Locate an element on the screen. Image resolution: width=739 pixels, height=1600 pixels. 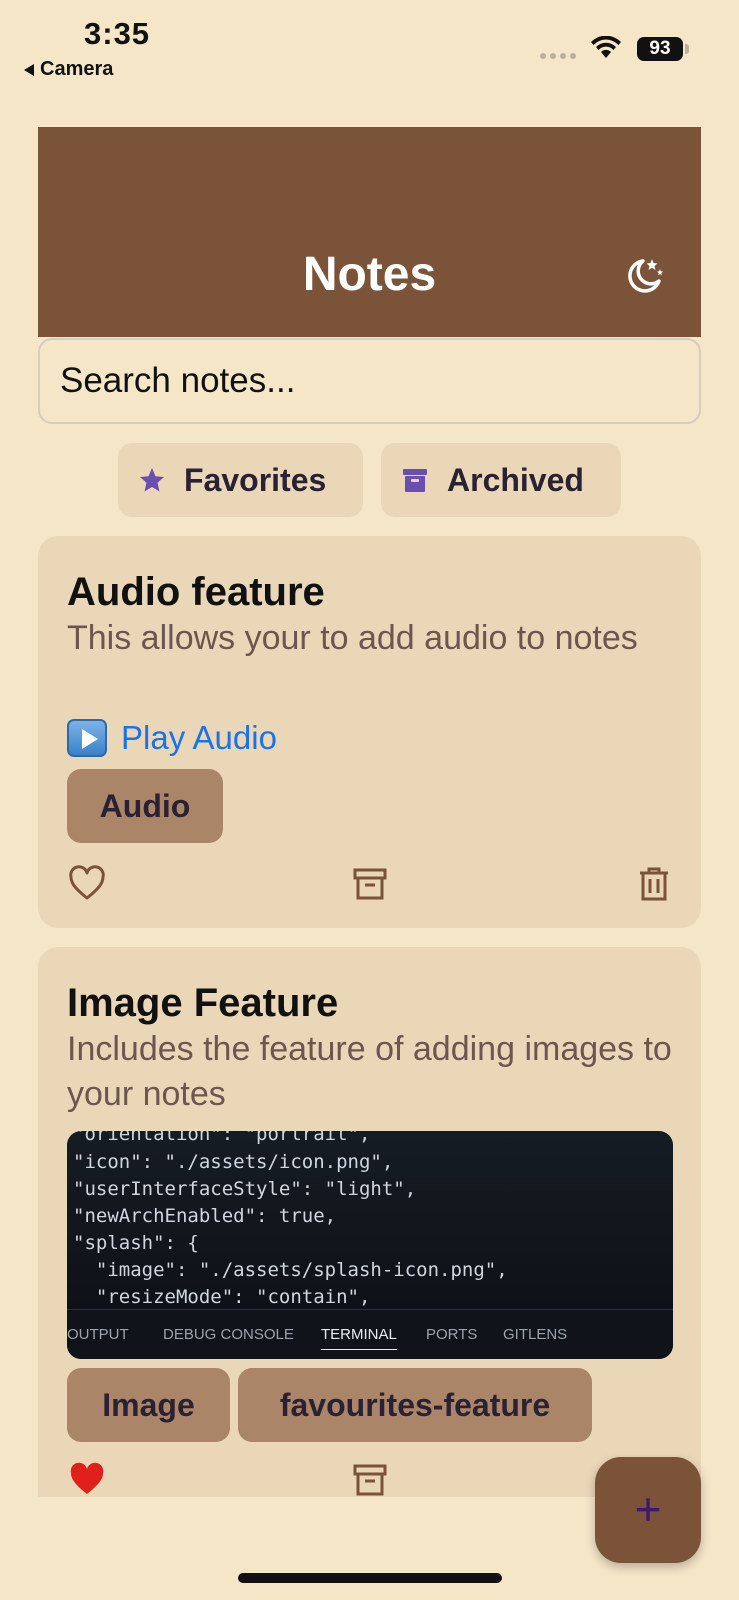
play-audio-label: Play Audio is located at coordinates (199, 737).